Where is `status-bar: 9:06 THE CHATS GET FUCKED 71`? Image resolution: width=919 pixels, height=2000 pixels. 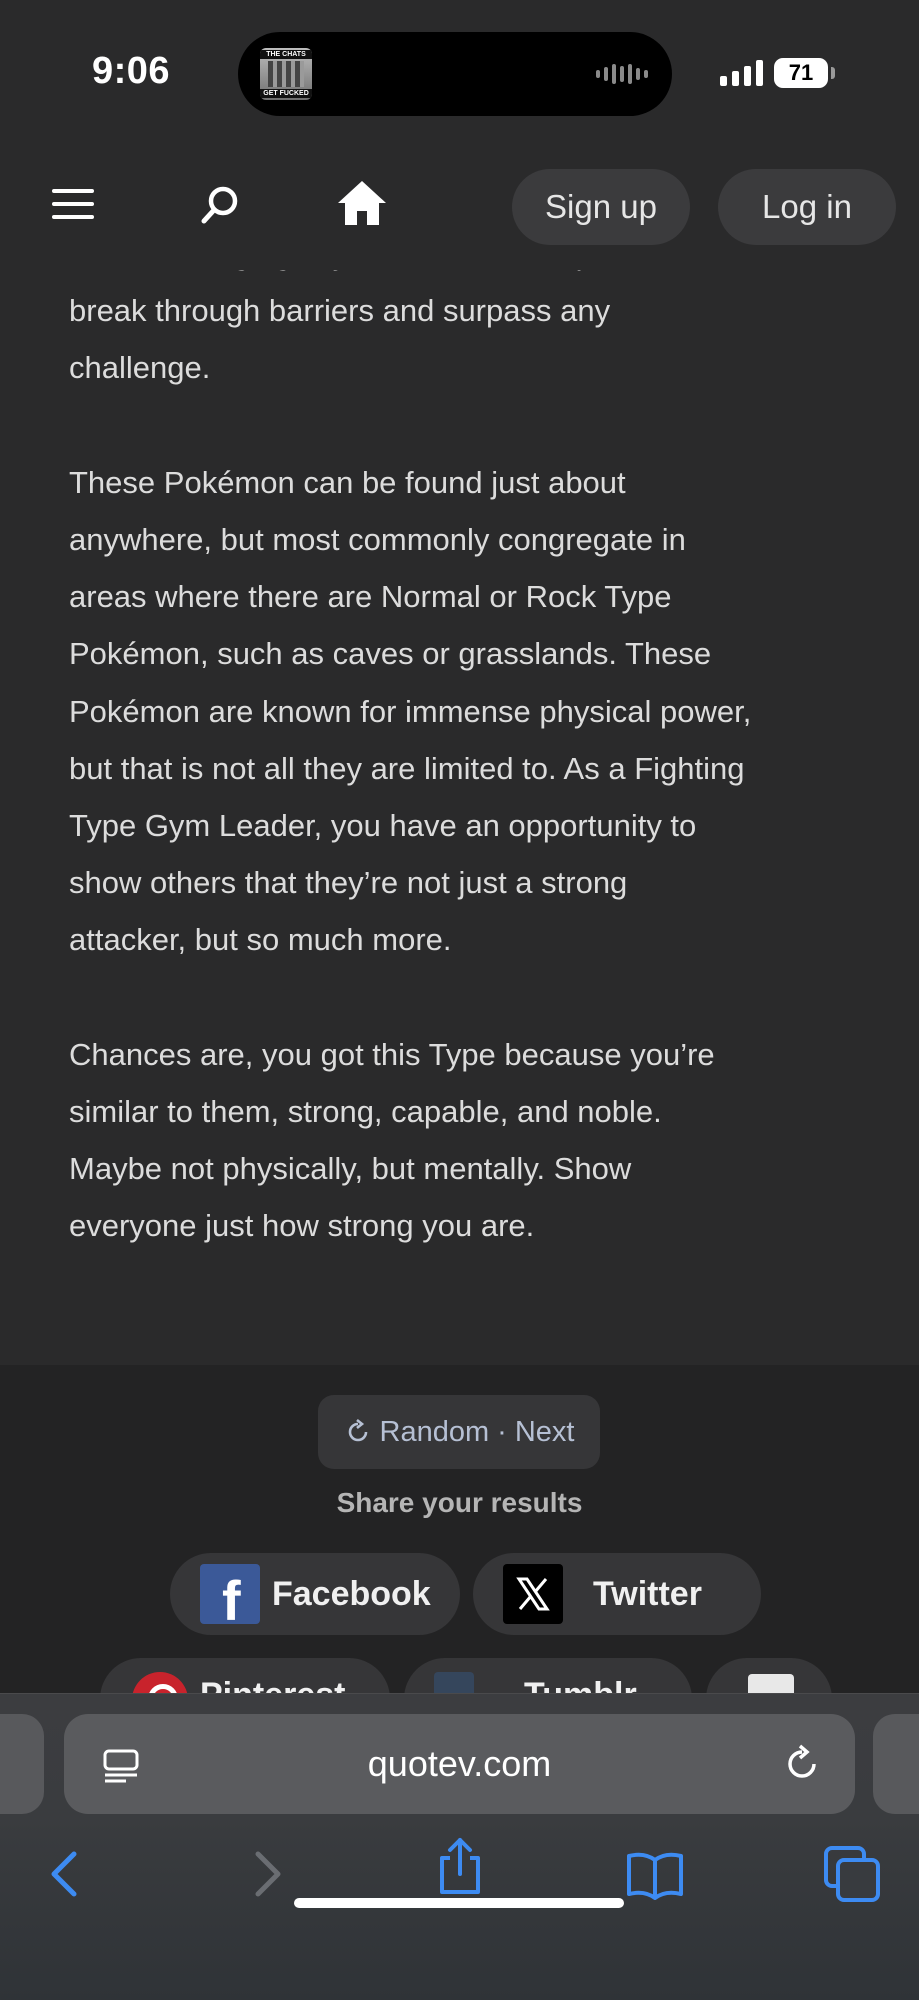
status-bar: 9:06 THE CHATS GET FUCKED 71 is located at coordinates (459, 72).